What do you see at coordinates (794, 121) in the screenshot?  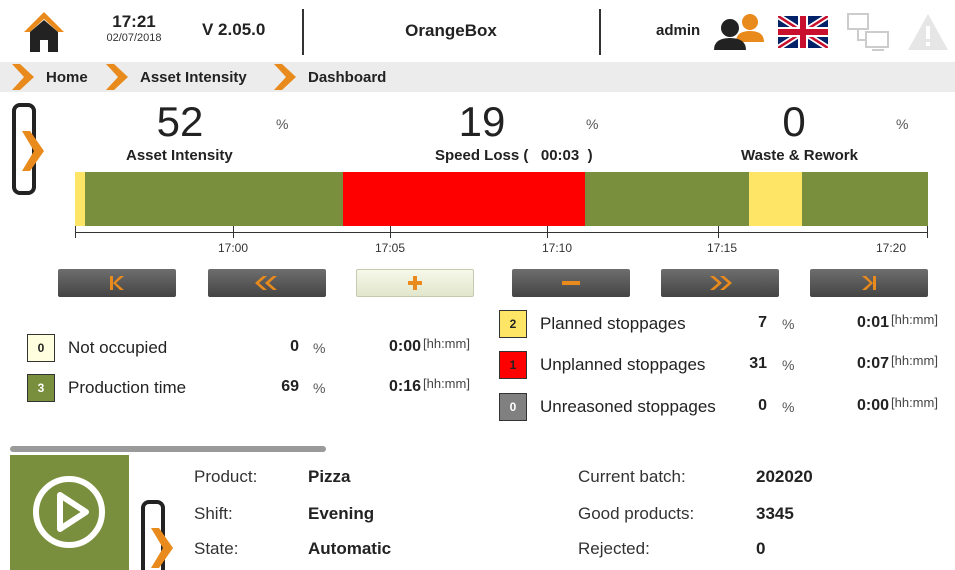 I see `kpi-value: 0` at bounding box center [794, 121].